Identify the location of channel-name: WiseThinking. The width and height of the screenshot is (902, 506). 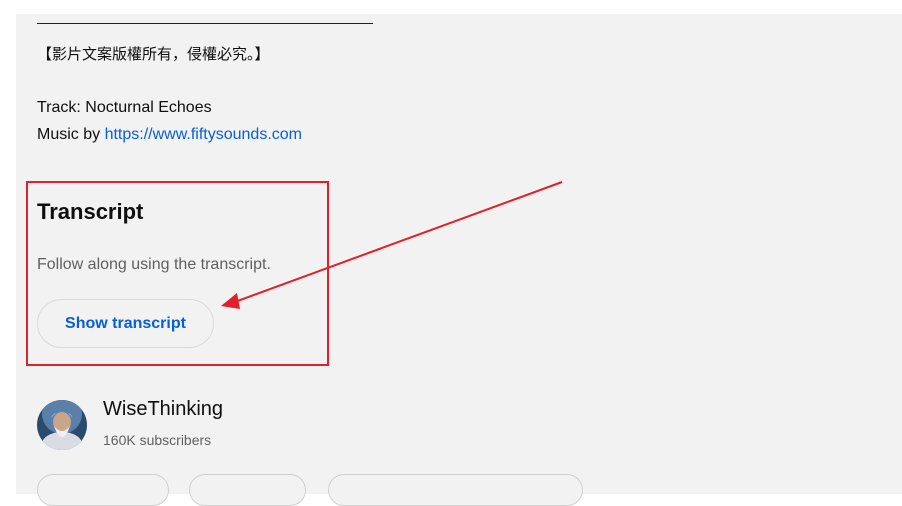
(163, 409).